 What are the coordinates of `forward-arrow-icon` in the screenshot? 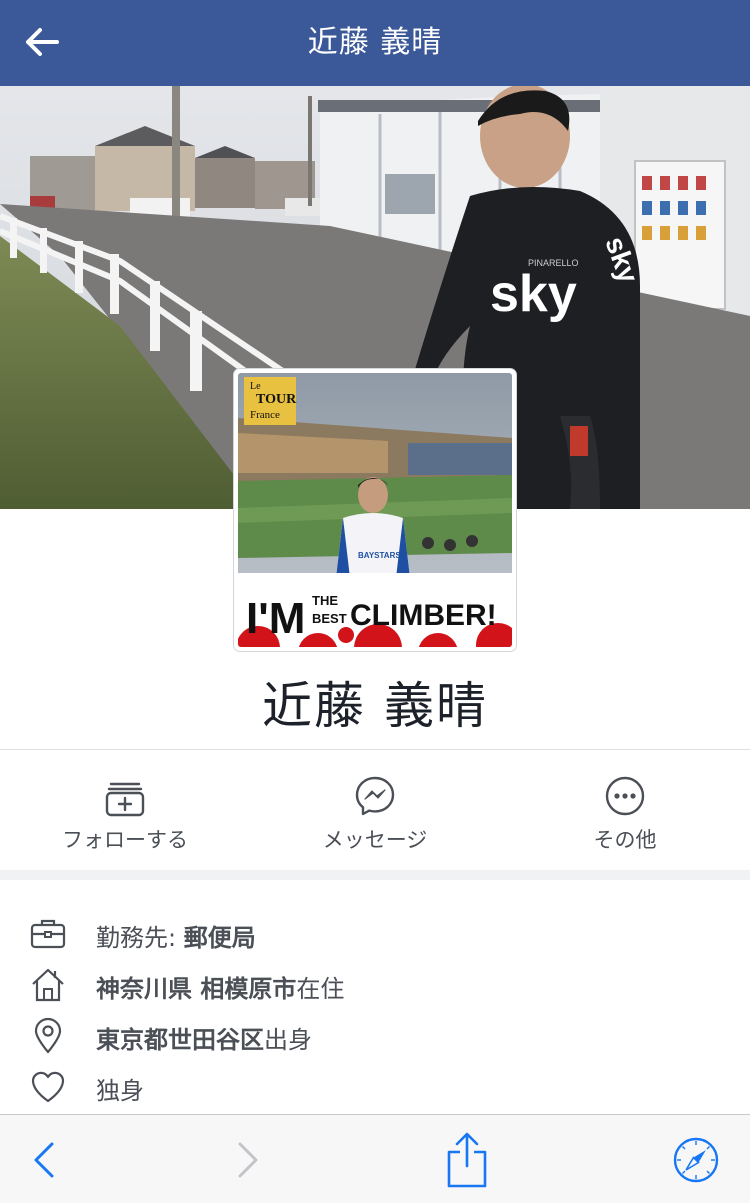 It's located at (248, 1159).